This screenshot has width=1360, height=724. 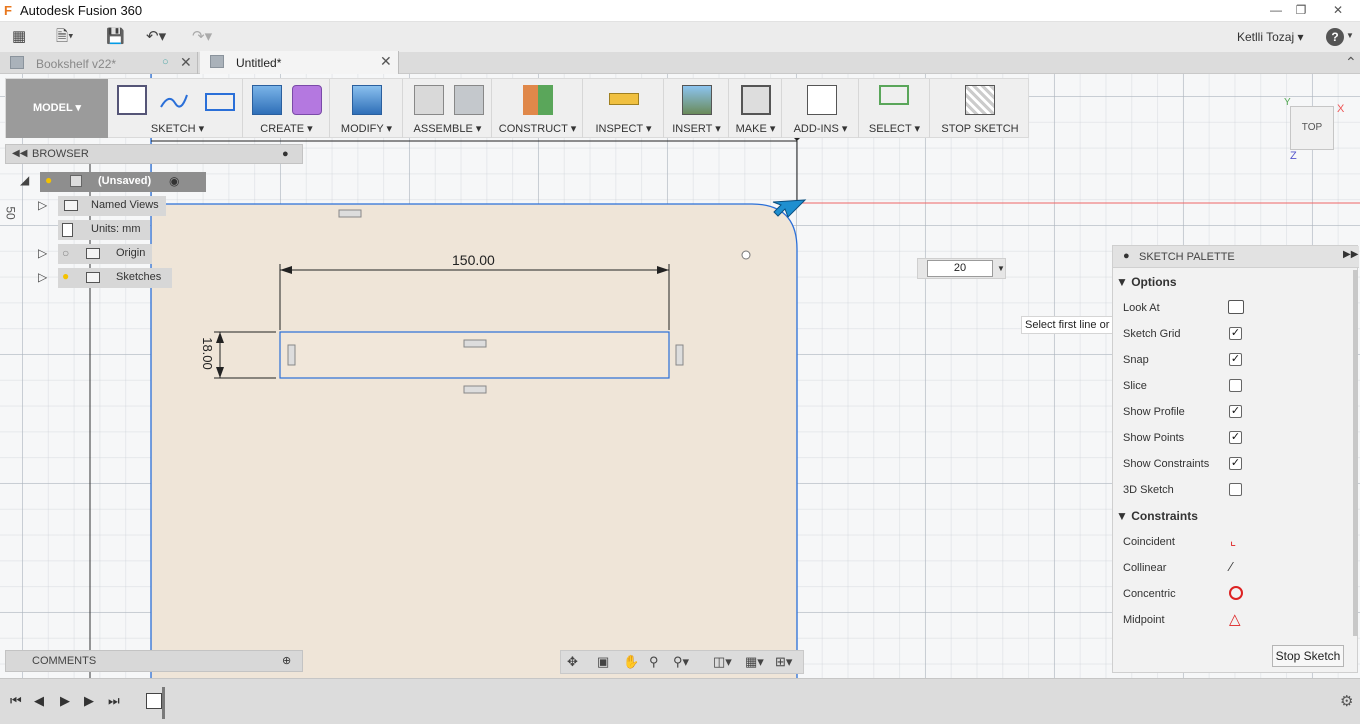 What do you see at coordinates (538, 100) in the screenshot?
I see `offset-plane-icon` at bounding box center [538, 100].